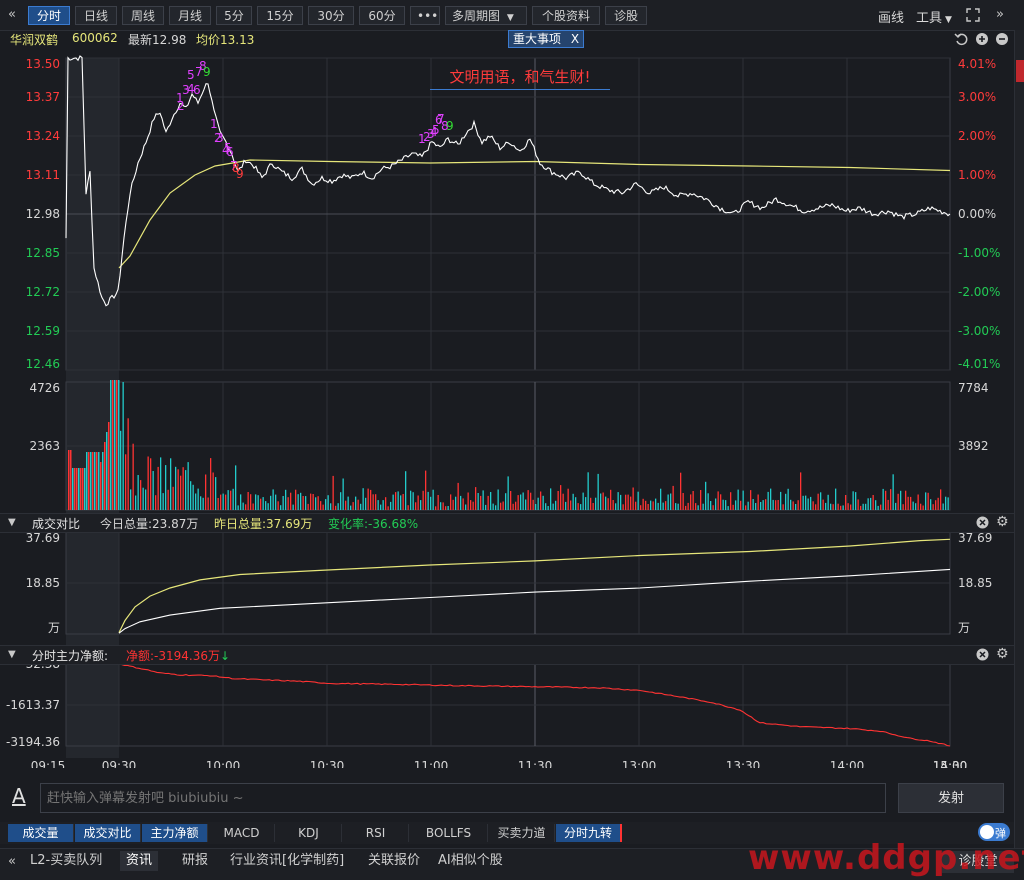  Describe the element at coordinates (951, 798) in the screenshot. I see `send-button: 发射` at that location.